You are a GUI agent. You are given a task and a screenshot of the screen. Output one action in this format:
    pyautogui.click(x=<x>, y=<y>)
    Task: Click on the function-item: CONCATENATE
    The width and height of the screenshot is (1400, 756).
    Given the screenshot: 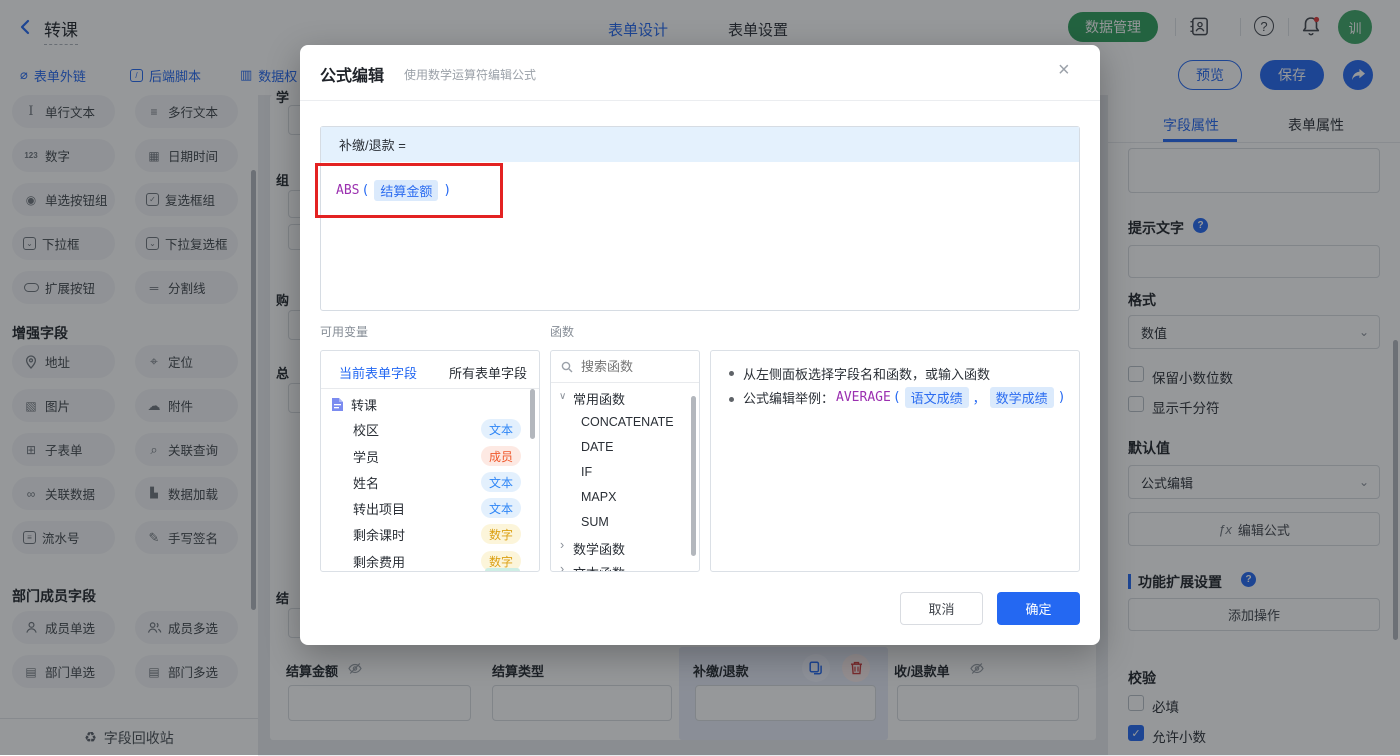 What is the action you would take?
    pyautogui.click(x=627, y=422)
    